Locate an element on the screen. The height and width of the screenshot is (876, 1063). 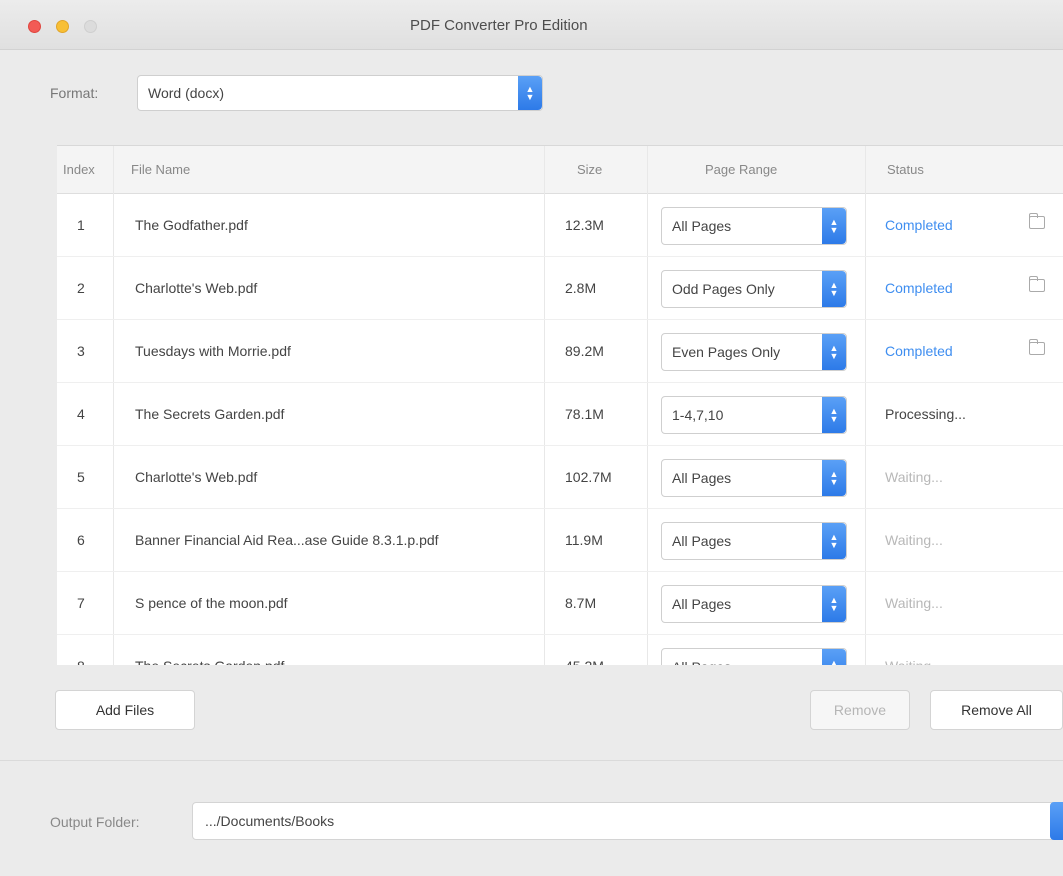
header-file-name: File Name is located at coordinates (161, 169).